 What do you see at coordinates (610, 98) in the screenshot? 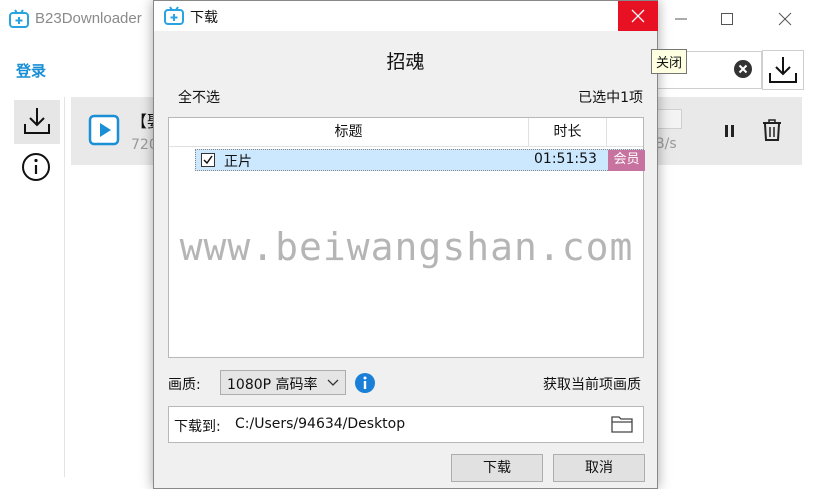
I see `selected-count: 已选中1项` at bounding box center [610, 98].